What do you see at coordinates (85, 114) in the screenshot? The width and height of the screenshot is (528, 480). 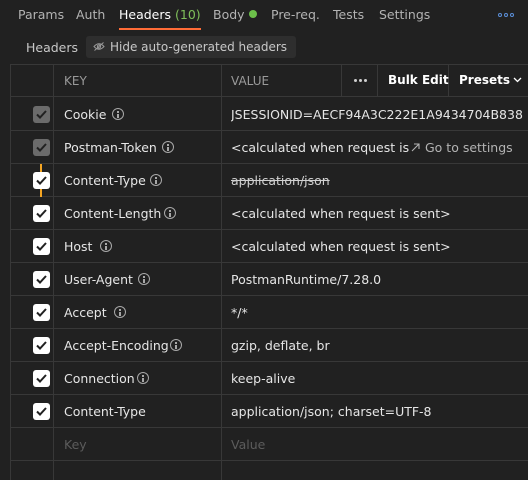 I see `header-key: Cookie` at bounding box center [85, 114].